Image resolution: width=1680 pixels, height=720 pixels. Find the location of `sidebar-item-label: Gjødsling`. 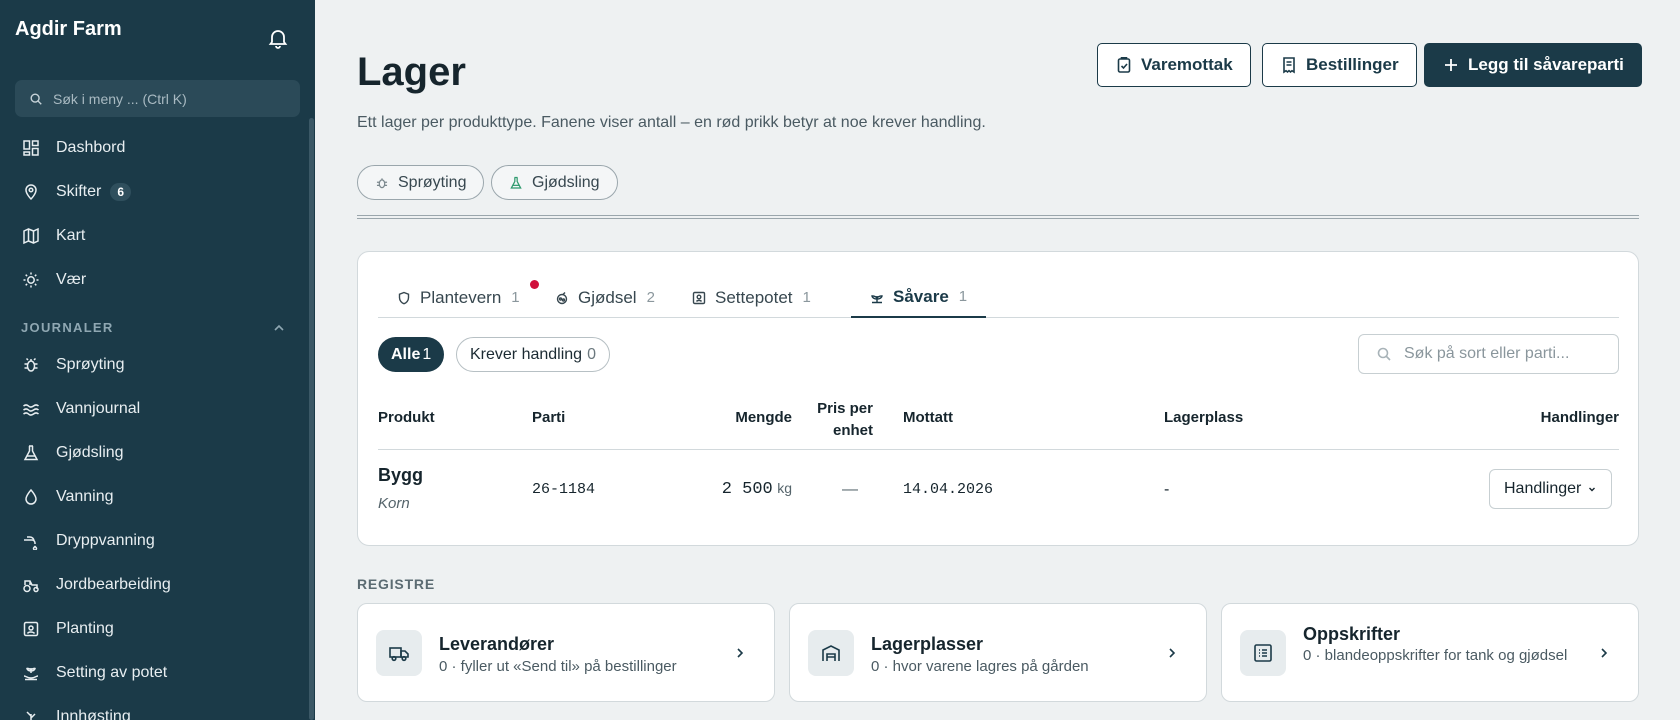

sidebar-item-label: Gjødsling is located at coordinates (90, 452).